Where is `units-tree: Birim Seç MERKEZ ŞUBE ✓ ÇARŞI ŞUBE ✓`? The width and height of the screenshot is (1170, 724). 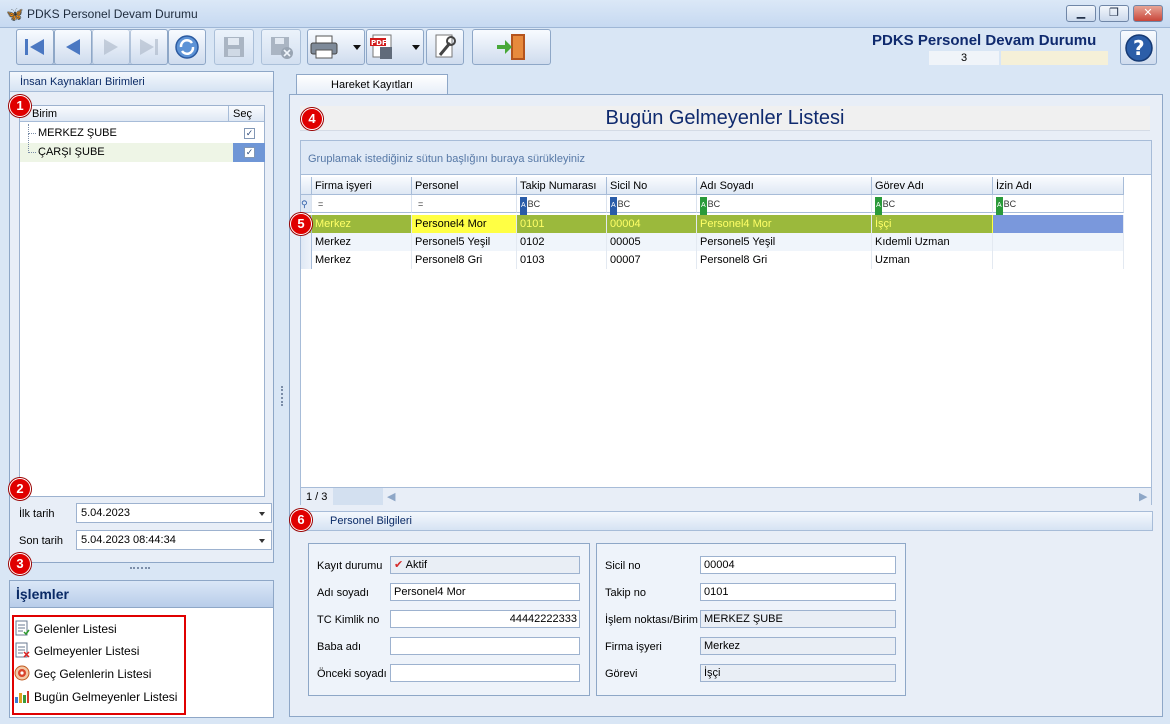 units-tree: Birim Seç MERKEZ ŞUBE ✓ ÇARŞI ŞUBE ✓ is located at coordinates (142, 301).